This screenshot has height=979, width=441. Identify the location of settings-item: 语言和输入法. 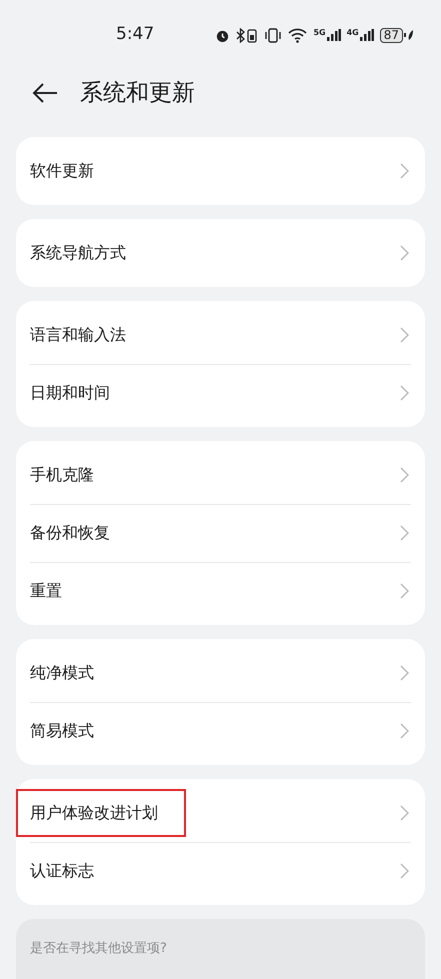
(220, 335).